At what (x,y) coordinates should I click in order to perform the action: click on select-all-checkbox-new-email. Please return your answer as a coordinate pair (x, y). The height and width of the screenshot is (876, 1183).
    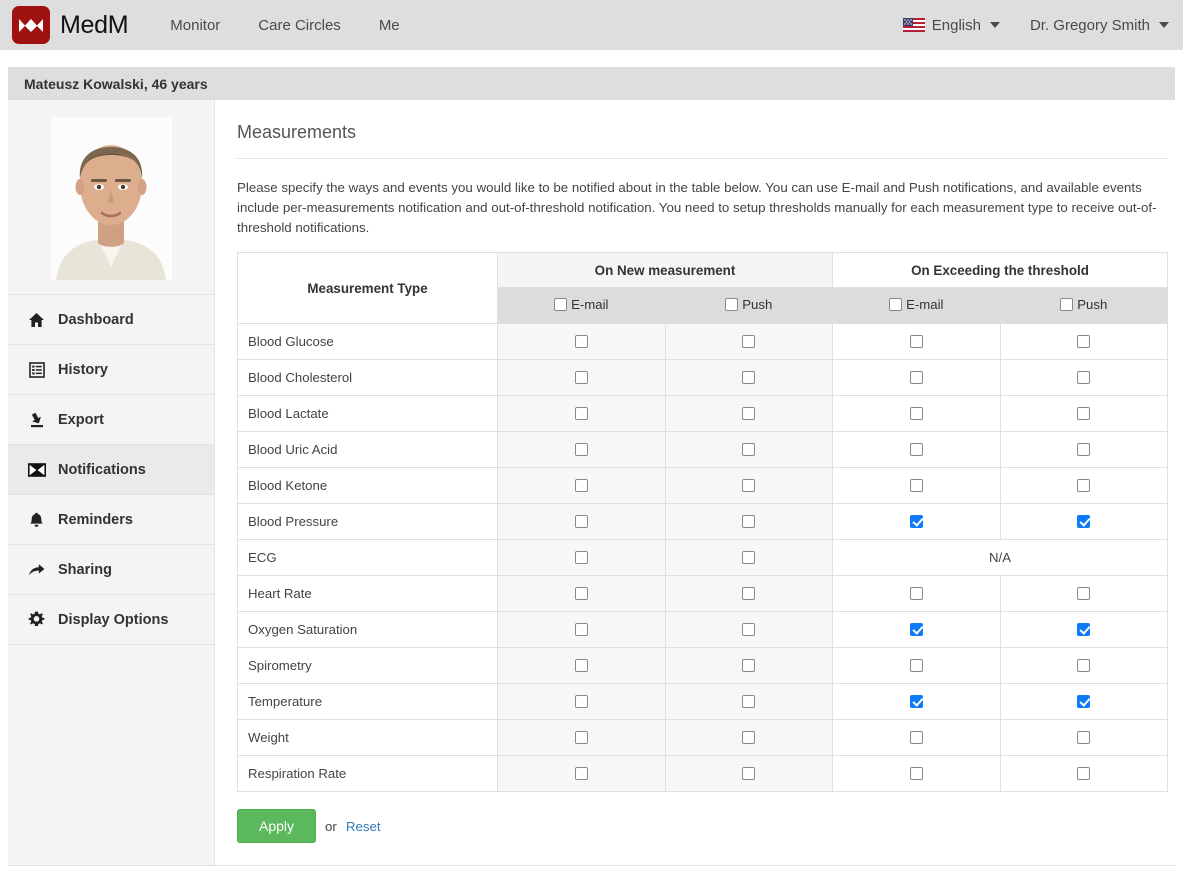
    Looking at the image, I should click on (561, 304).